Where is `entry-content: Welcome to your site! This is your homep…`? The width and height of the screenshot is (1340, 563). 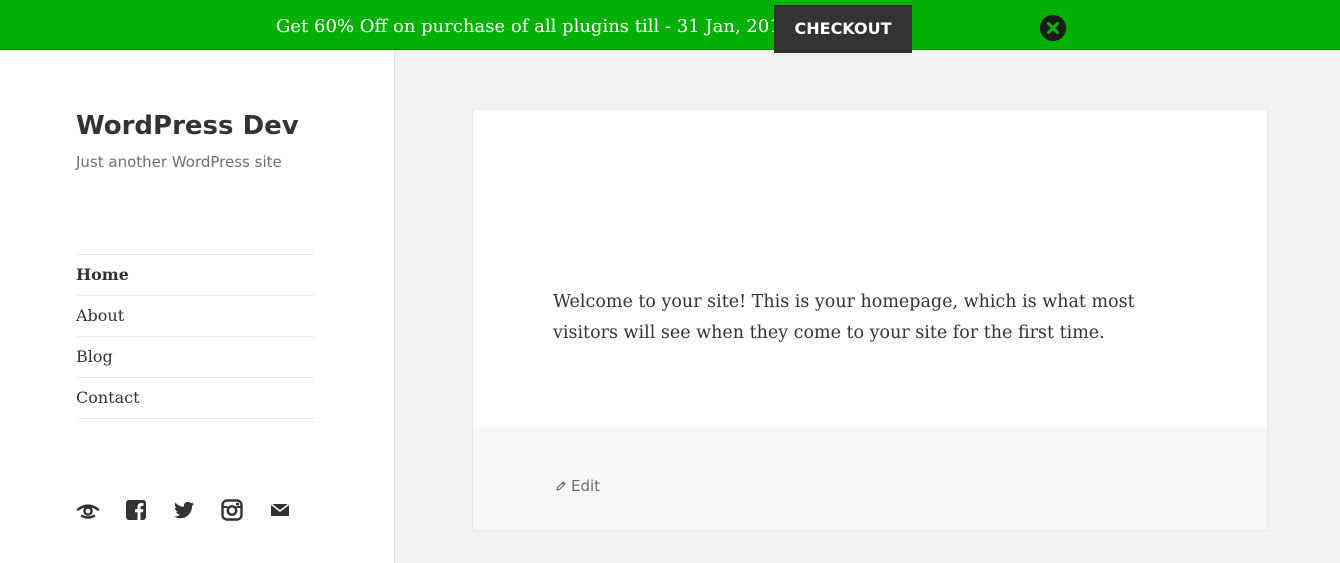
entry-content: Welcome to your site! This is your homep… is located at coordinates (844, 317).